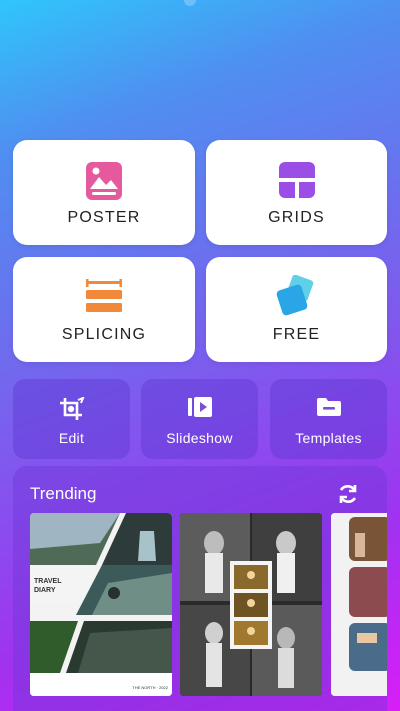  I want to click on travel-diary-caption: TRAVEL DIARY, so click(48, 586).